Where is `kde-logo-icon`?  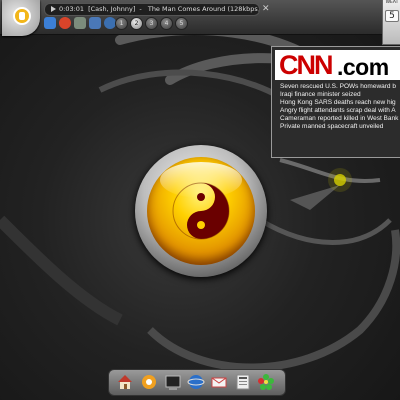 kde-logo-icon is located at coordinates (22, 16).